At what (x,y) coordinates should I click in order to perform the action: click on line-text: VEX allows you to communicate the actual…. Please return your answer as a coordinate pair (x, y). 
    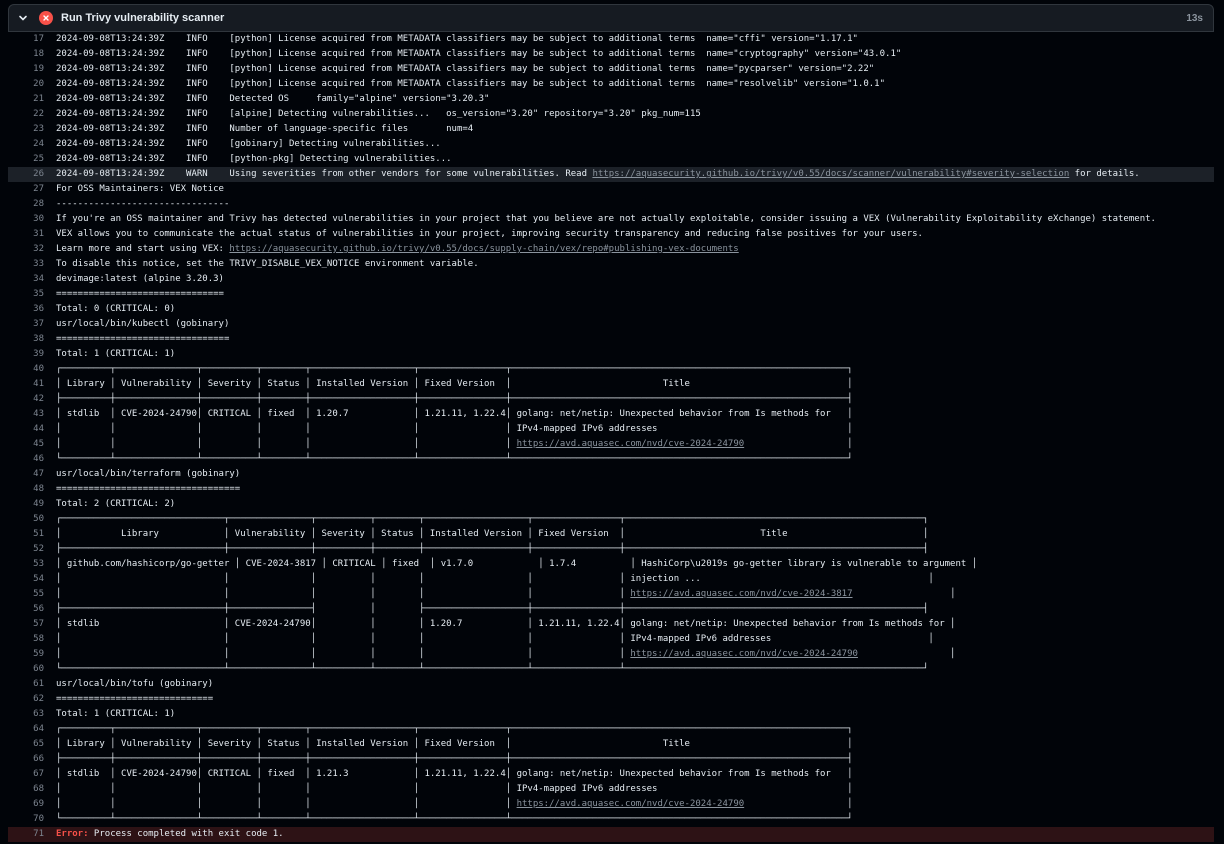
    Looking at the image, I should click on (489, 234).